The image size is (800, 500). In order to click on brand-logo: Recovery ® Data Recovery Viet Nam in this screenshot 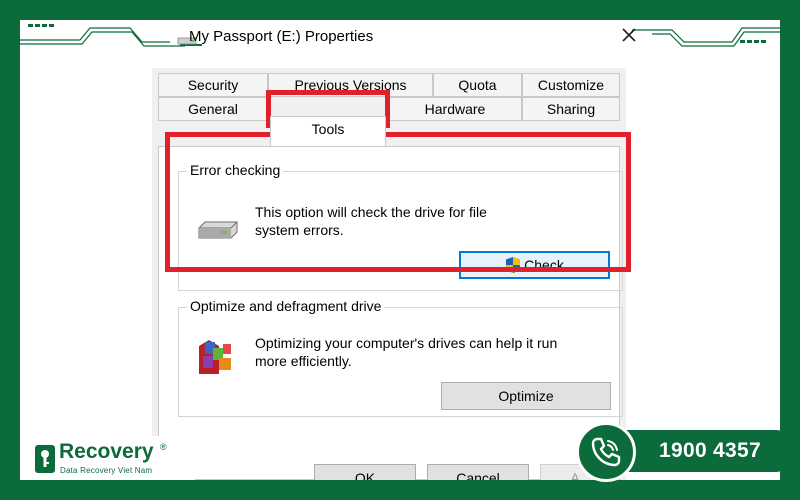, I will do `click(107, 458)`.